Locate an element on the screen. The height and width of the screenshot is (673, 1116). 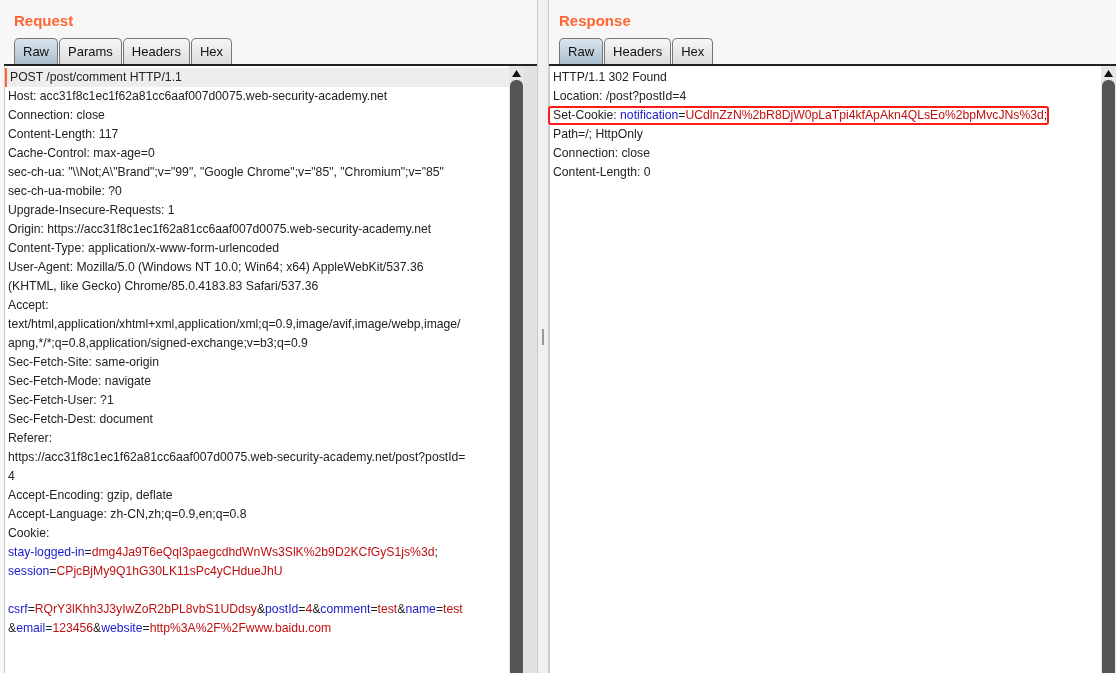
code-line: Content-Length: 0 is located at coordinates (601, 172).